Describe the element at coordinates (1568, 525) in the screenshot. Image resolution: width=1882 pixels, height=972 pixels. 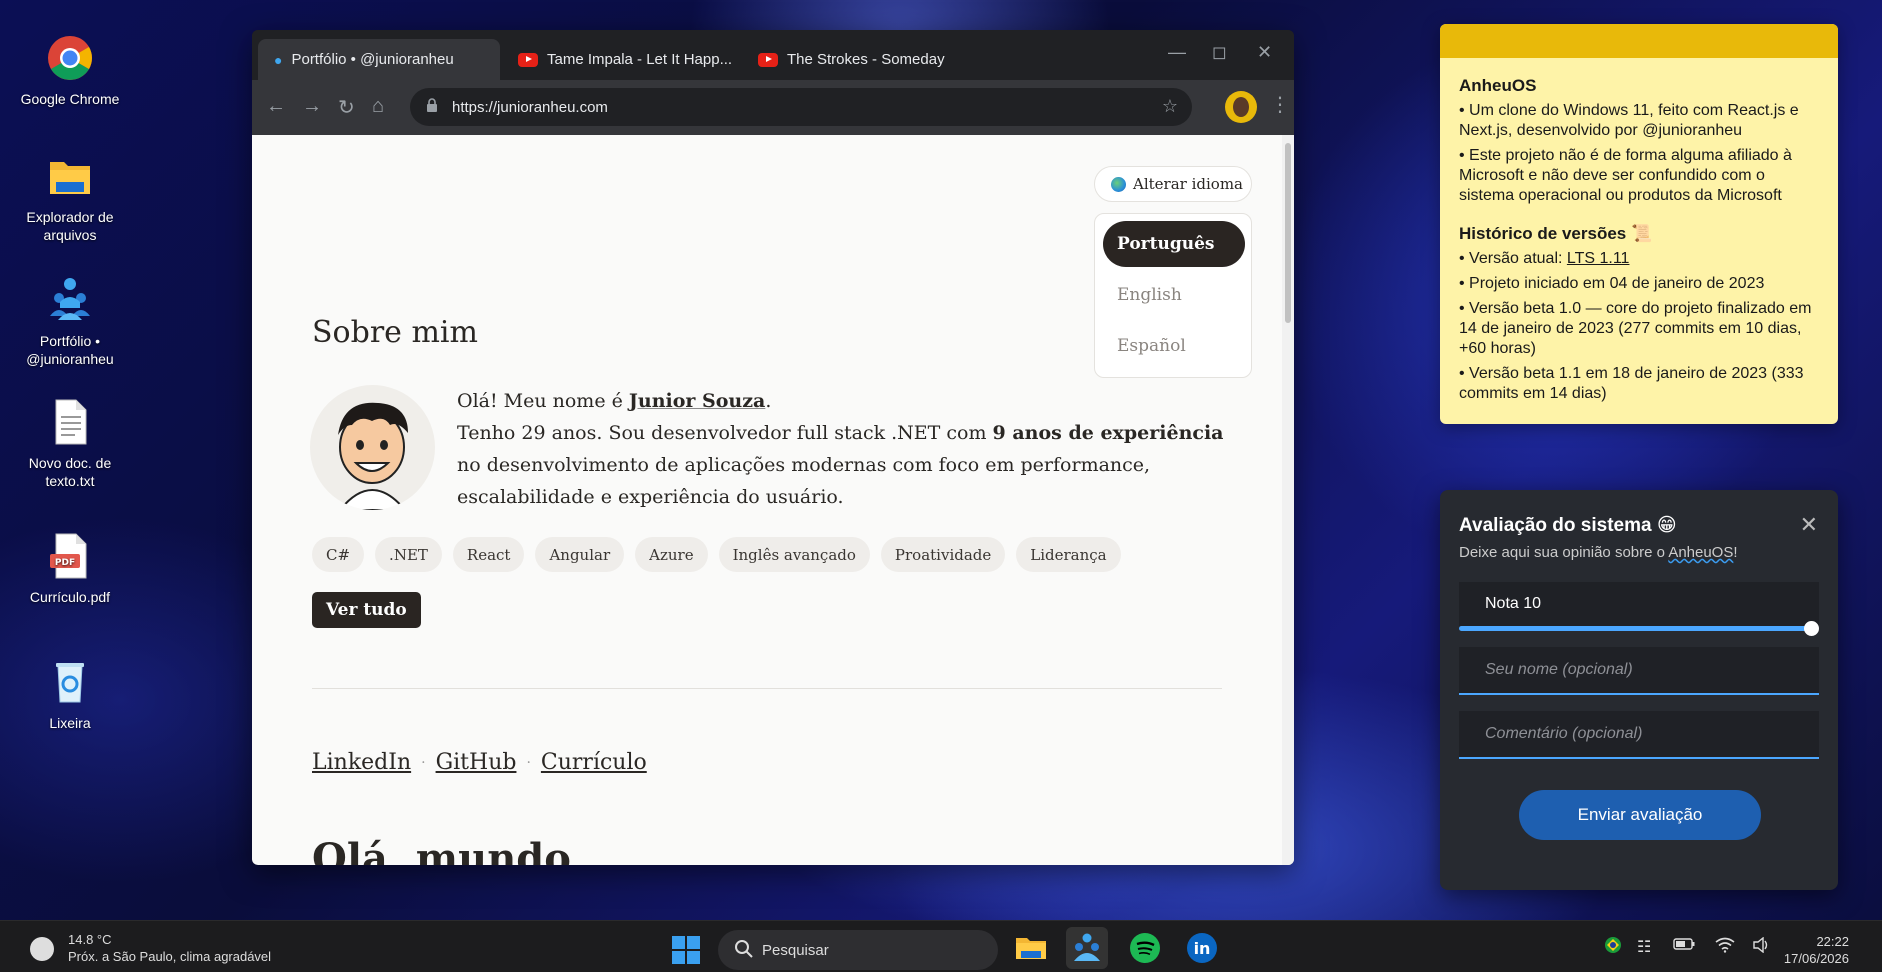
I see `rating-title: Avaliação do sistema 😁` at that location.